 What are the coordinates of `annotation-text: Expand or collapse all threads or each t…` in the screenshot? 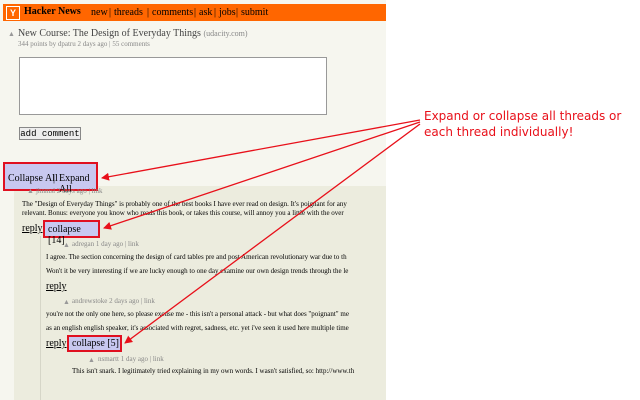 It's located at (523, 124).